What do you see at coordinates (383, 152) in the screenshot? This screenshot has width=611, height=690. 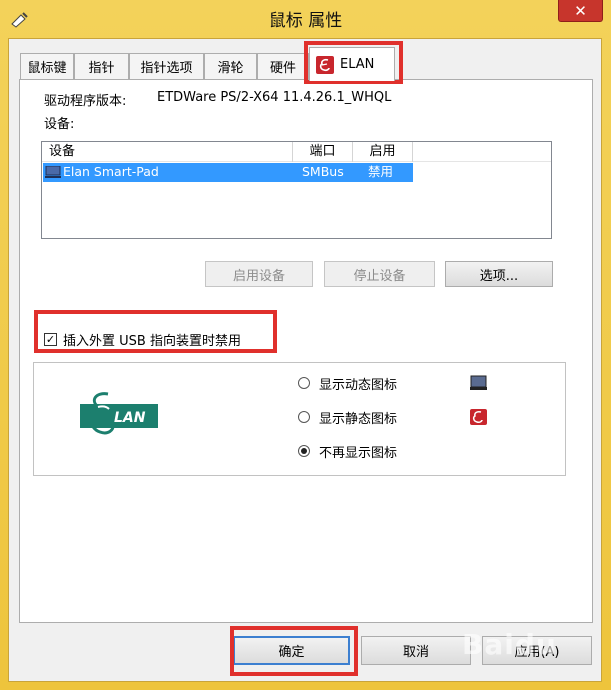 I see `column-header-enabled: 启用` at bounding box center [383, 152].